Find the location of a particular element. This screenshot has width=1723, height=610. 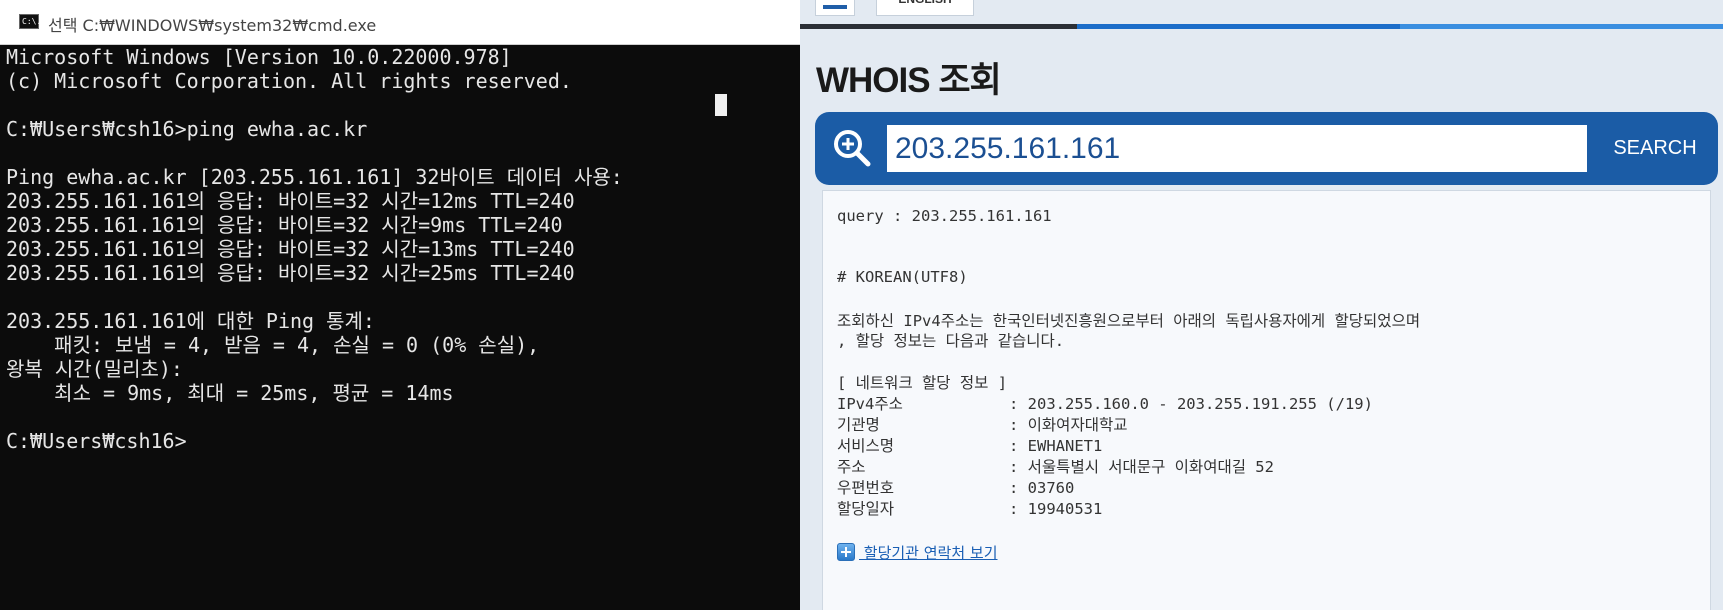

search-bar: SEARCH is located at coordinates (1266, 148).